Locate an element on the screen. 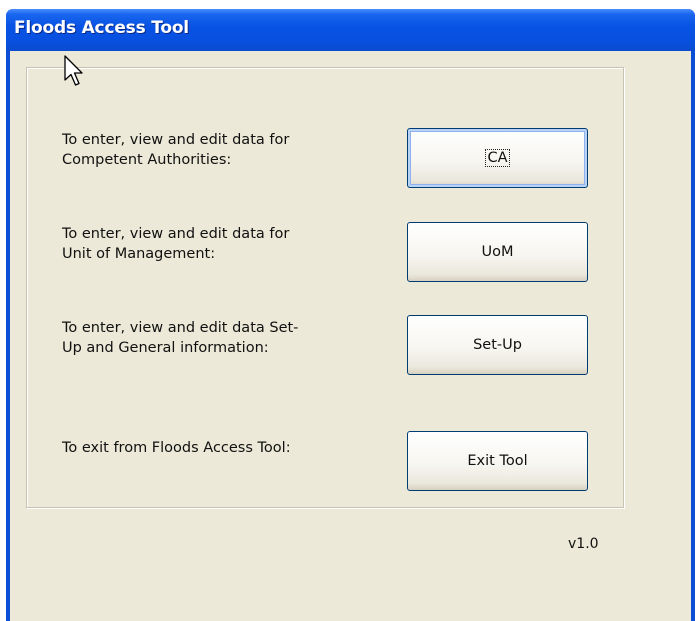 The image size is (697, 621). title-bar: Floods Access Tool is located at coordinates (350, 30).